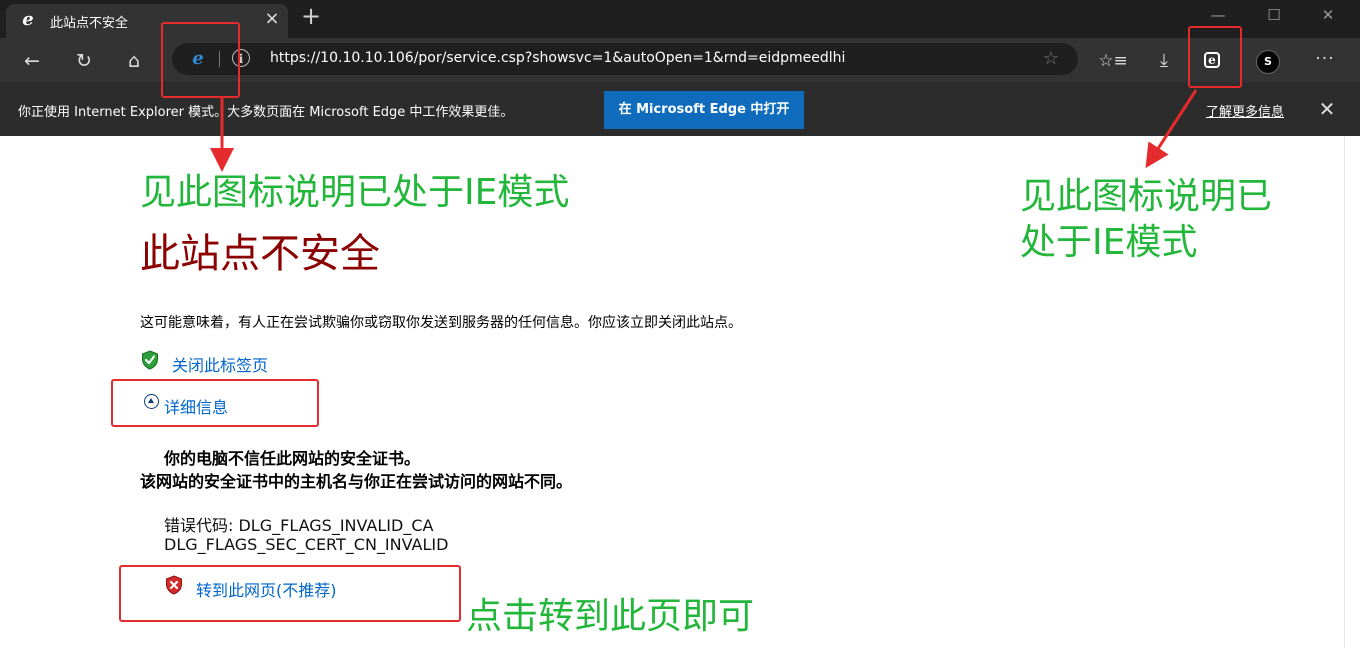 Image resolution: width=1360 pixels, height=648 pixels. What do you see at coordinates (610, 616) in the screenshot?
I see `annotation-continue: 点击转到此页即可` at bounding box center [610, 616].